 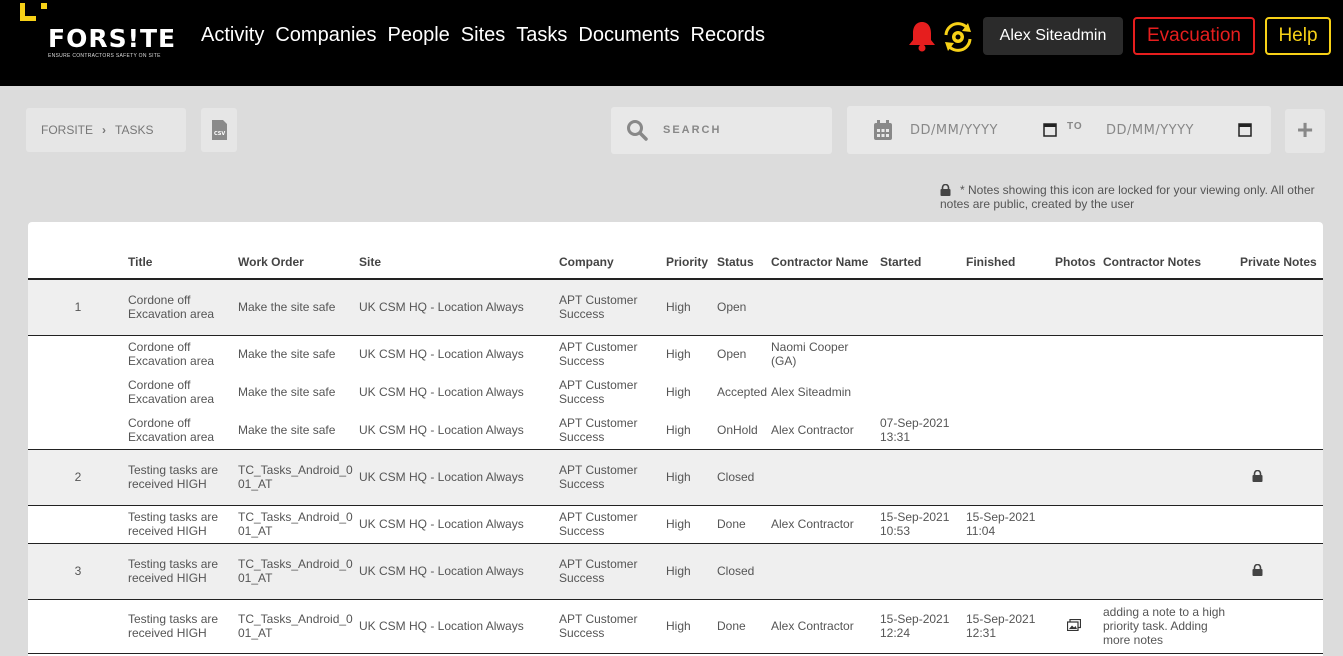 What do you see at coordinates (1281, 251) in the screenshot?
I see `column-header-private-notes: Private Notes` at bounding box center [1281, 251].